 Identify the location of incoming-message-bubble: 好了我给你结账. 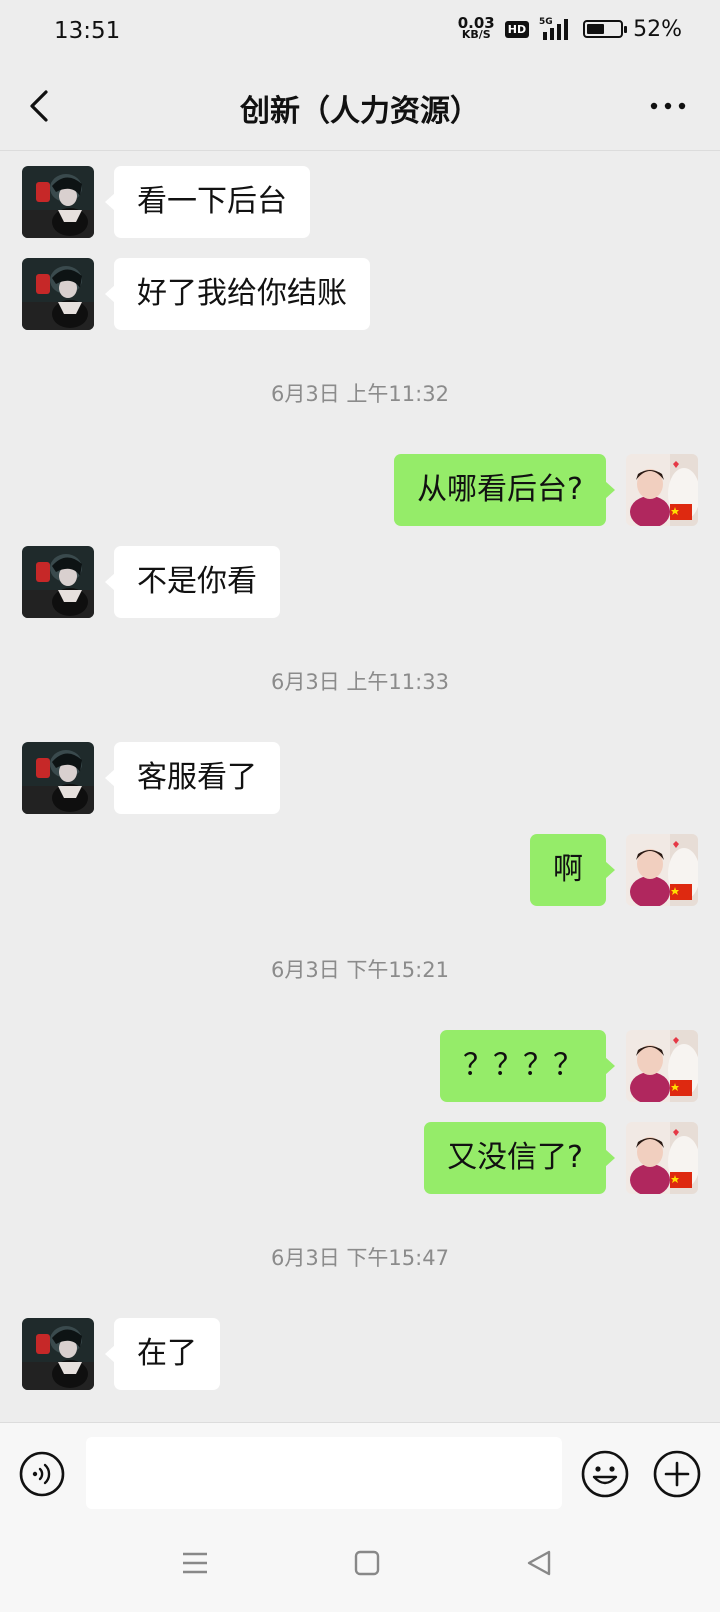
(237, 294).